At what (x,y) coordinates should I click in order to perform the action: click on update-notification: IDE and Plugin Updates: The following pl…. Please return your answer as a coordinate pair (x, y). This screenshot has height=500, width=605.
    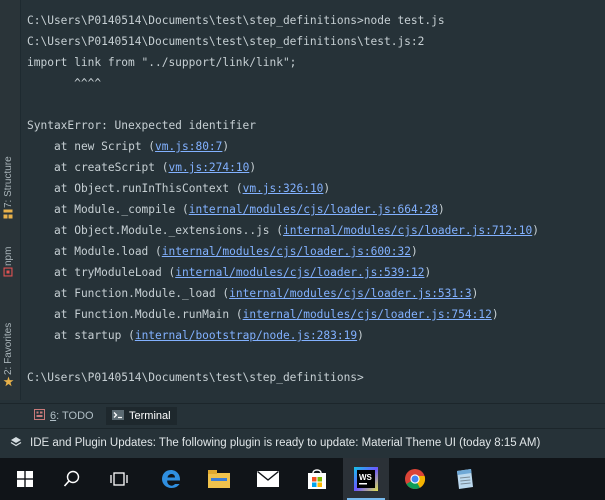
    Looking at the image, I should click on (285, 443).